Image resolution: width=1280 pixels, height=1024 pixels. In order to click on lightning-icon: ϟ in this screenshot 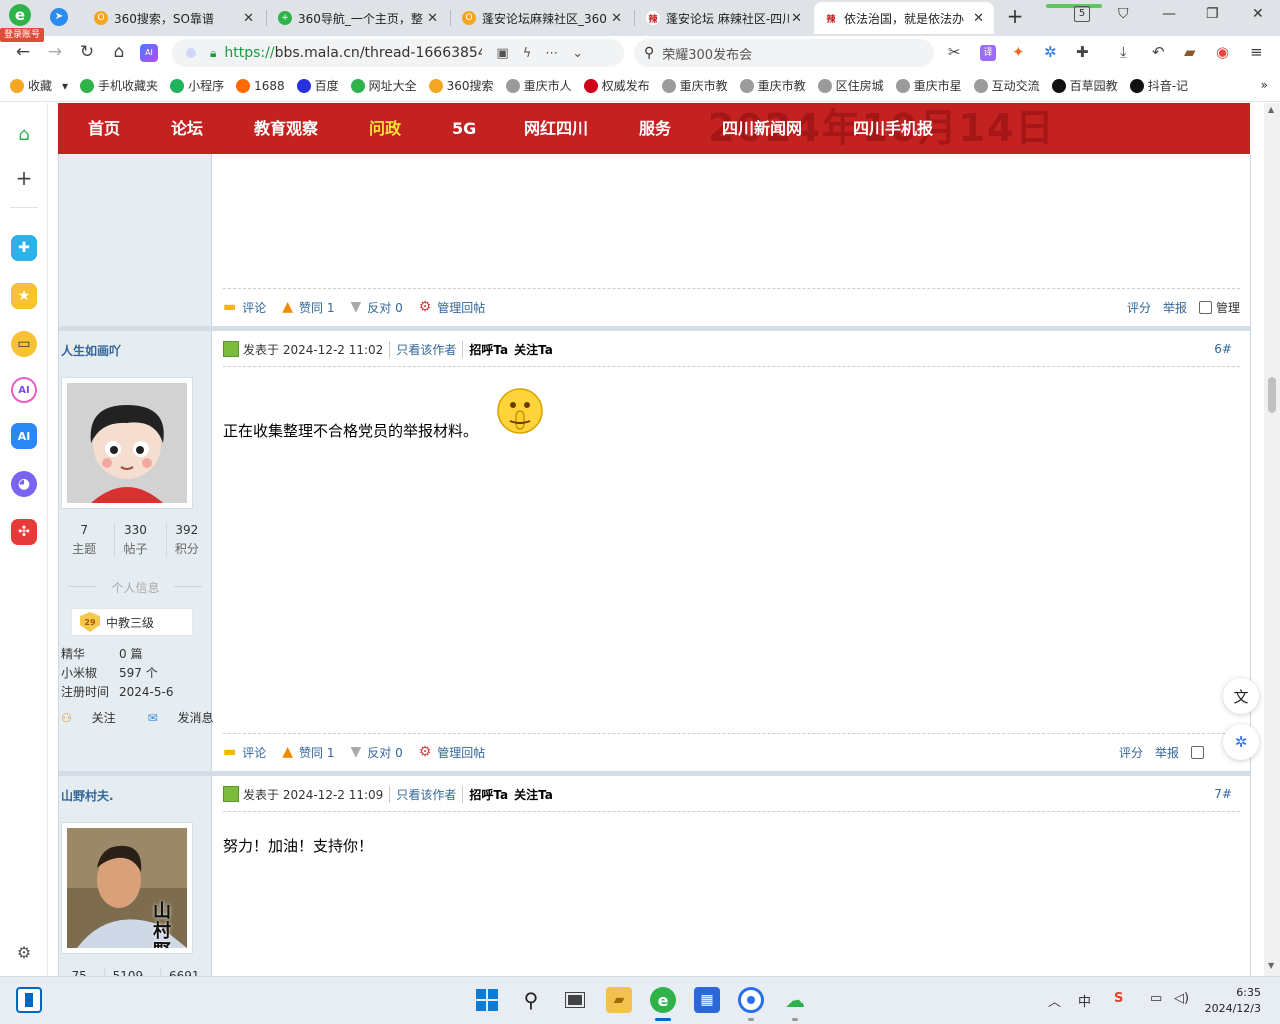, I will do `click(527, 53)`.